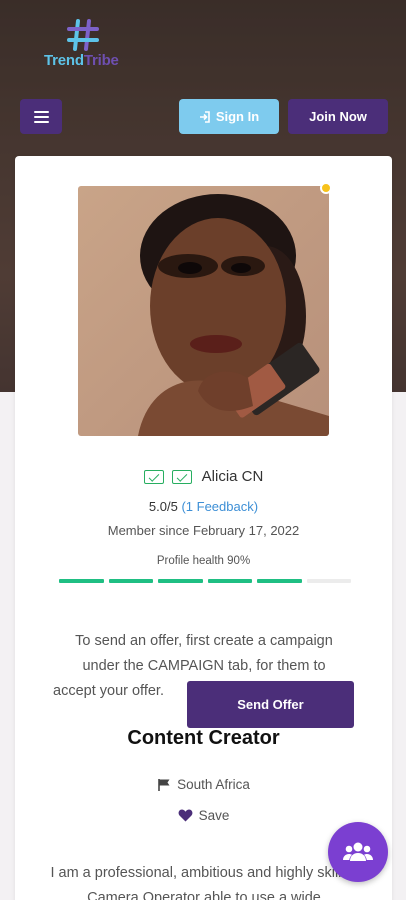 The height and width of the screenshot is (900, 406). I want to click on save-button: Save, so click(203, 815).